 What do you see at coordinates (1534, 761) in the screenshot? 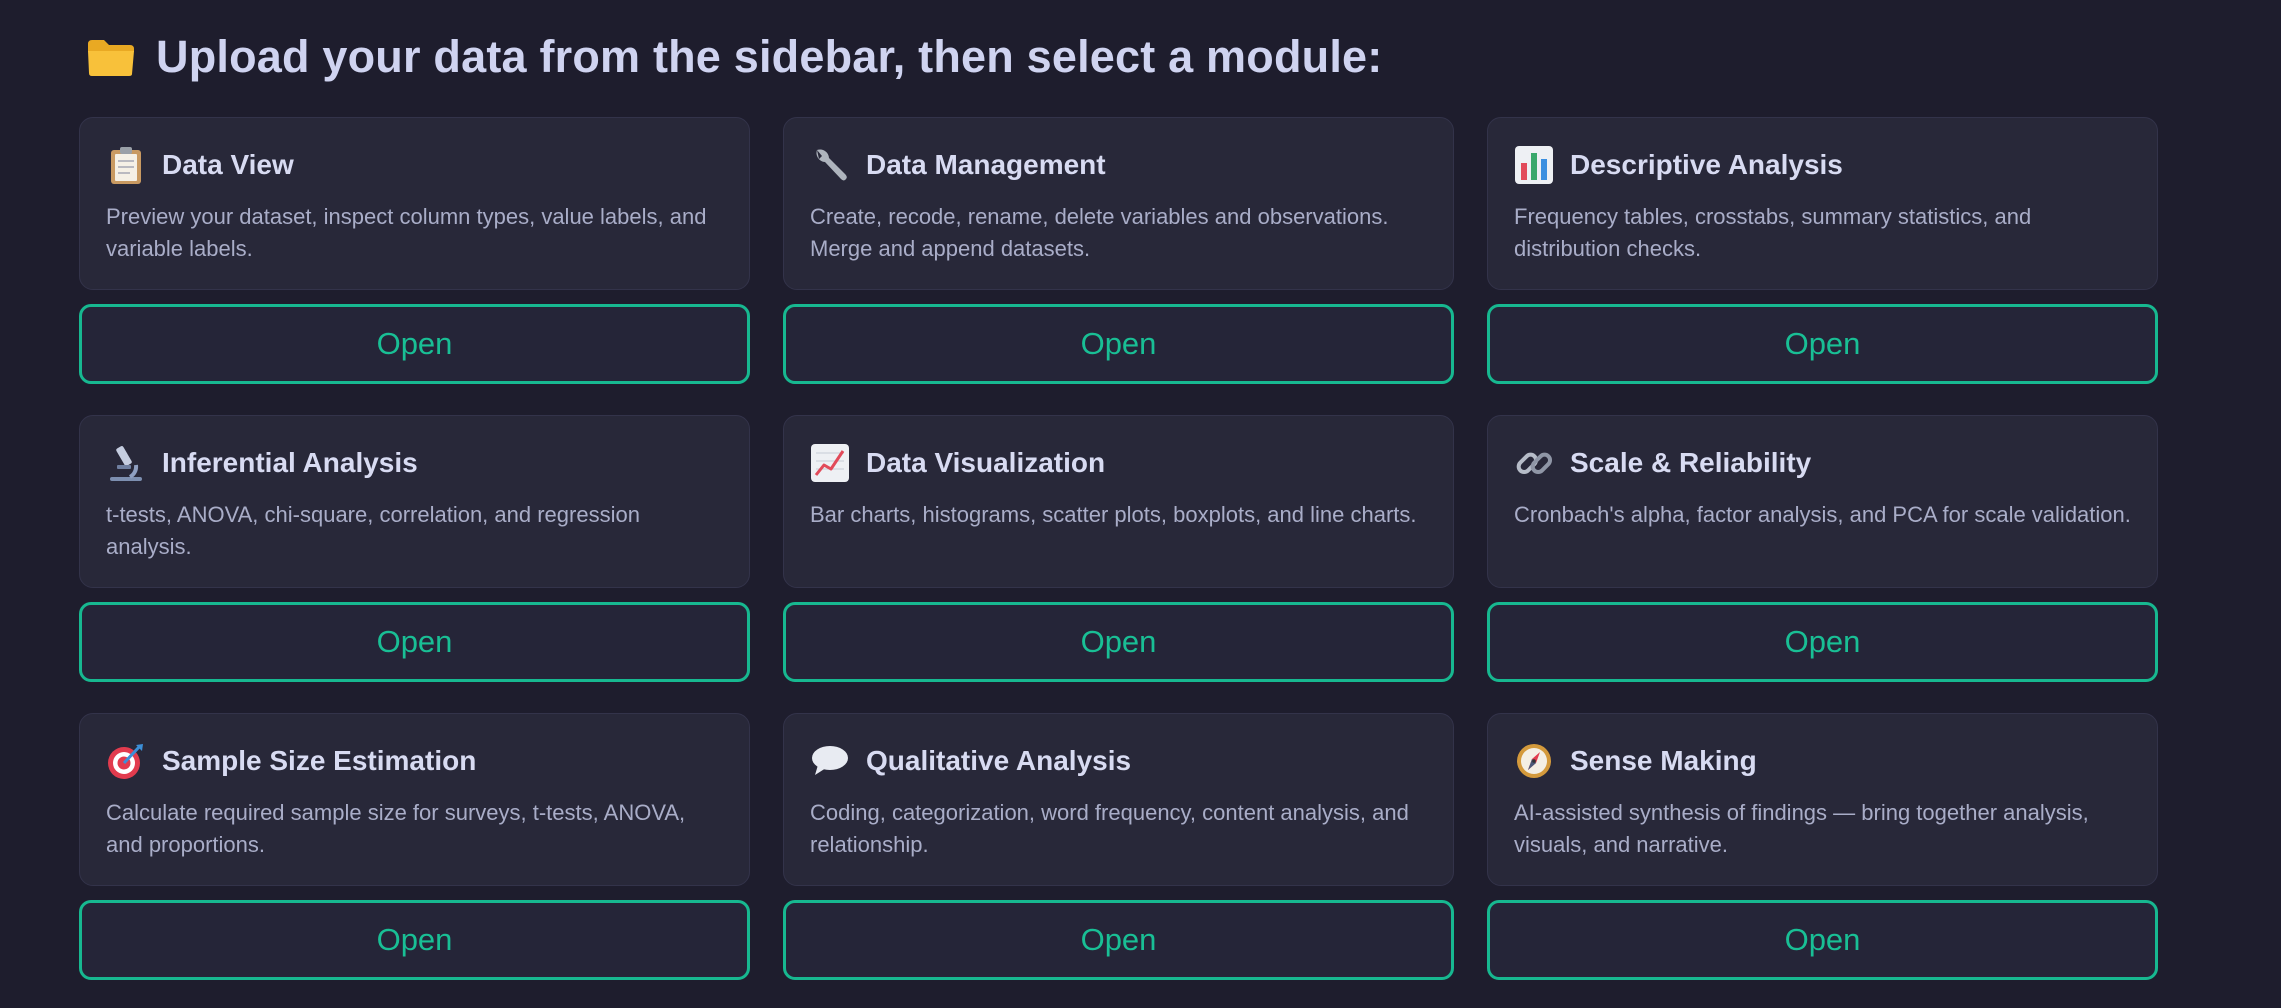
I see `compass-icon` at bounding box center [1534, 761].